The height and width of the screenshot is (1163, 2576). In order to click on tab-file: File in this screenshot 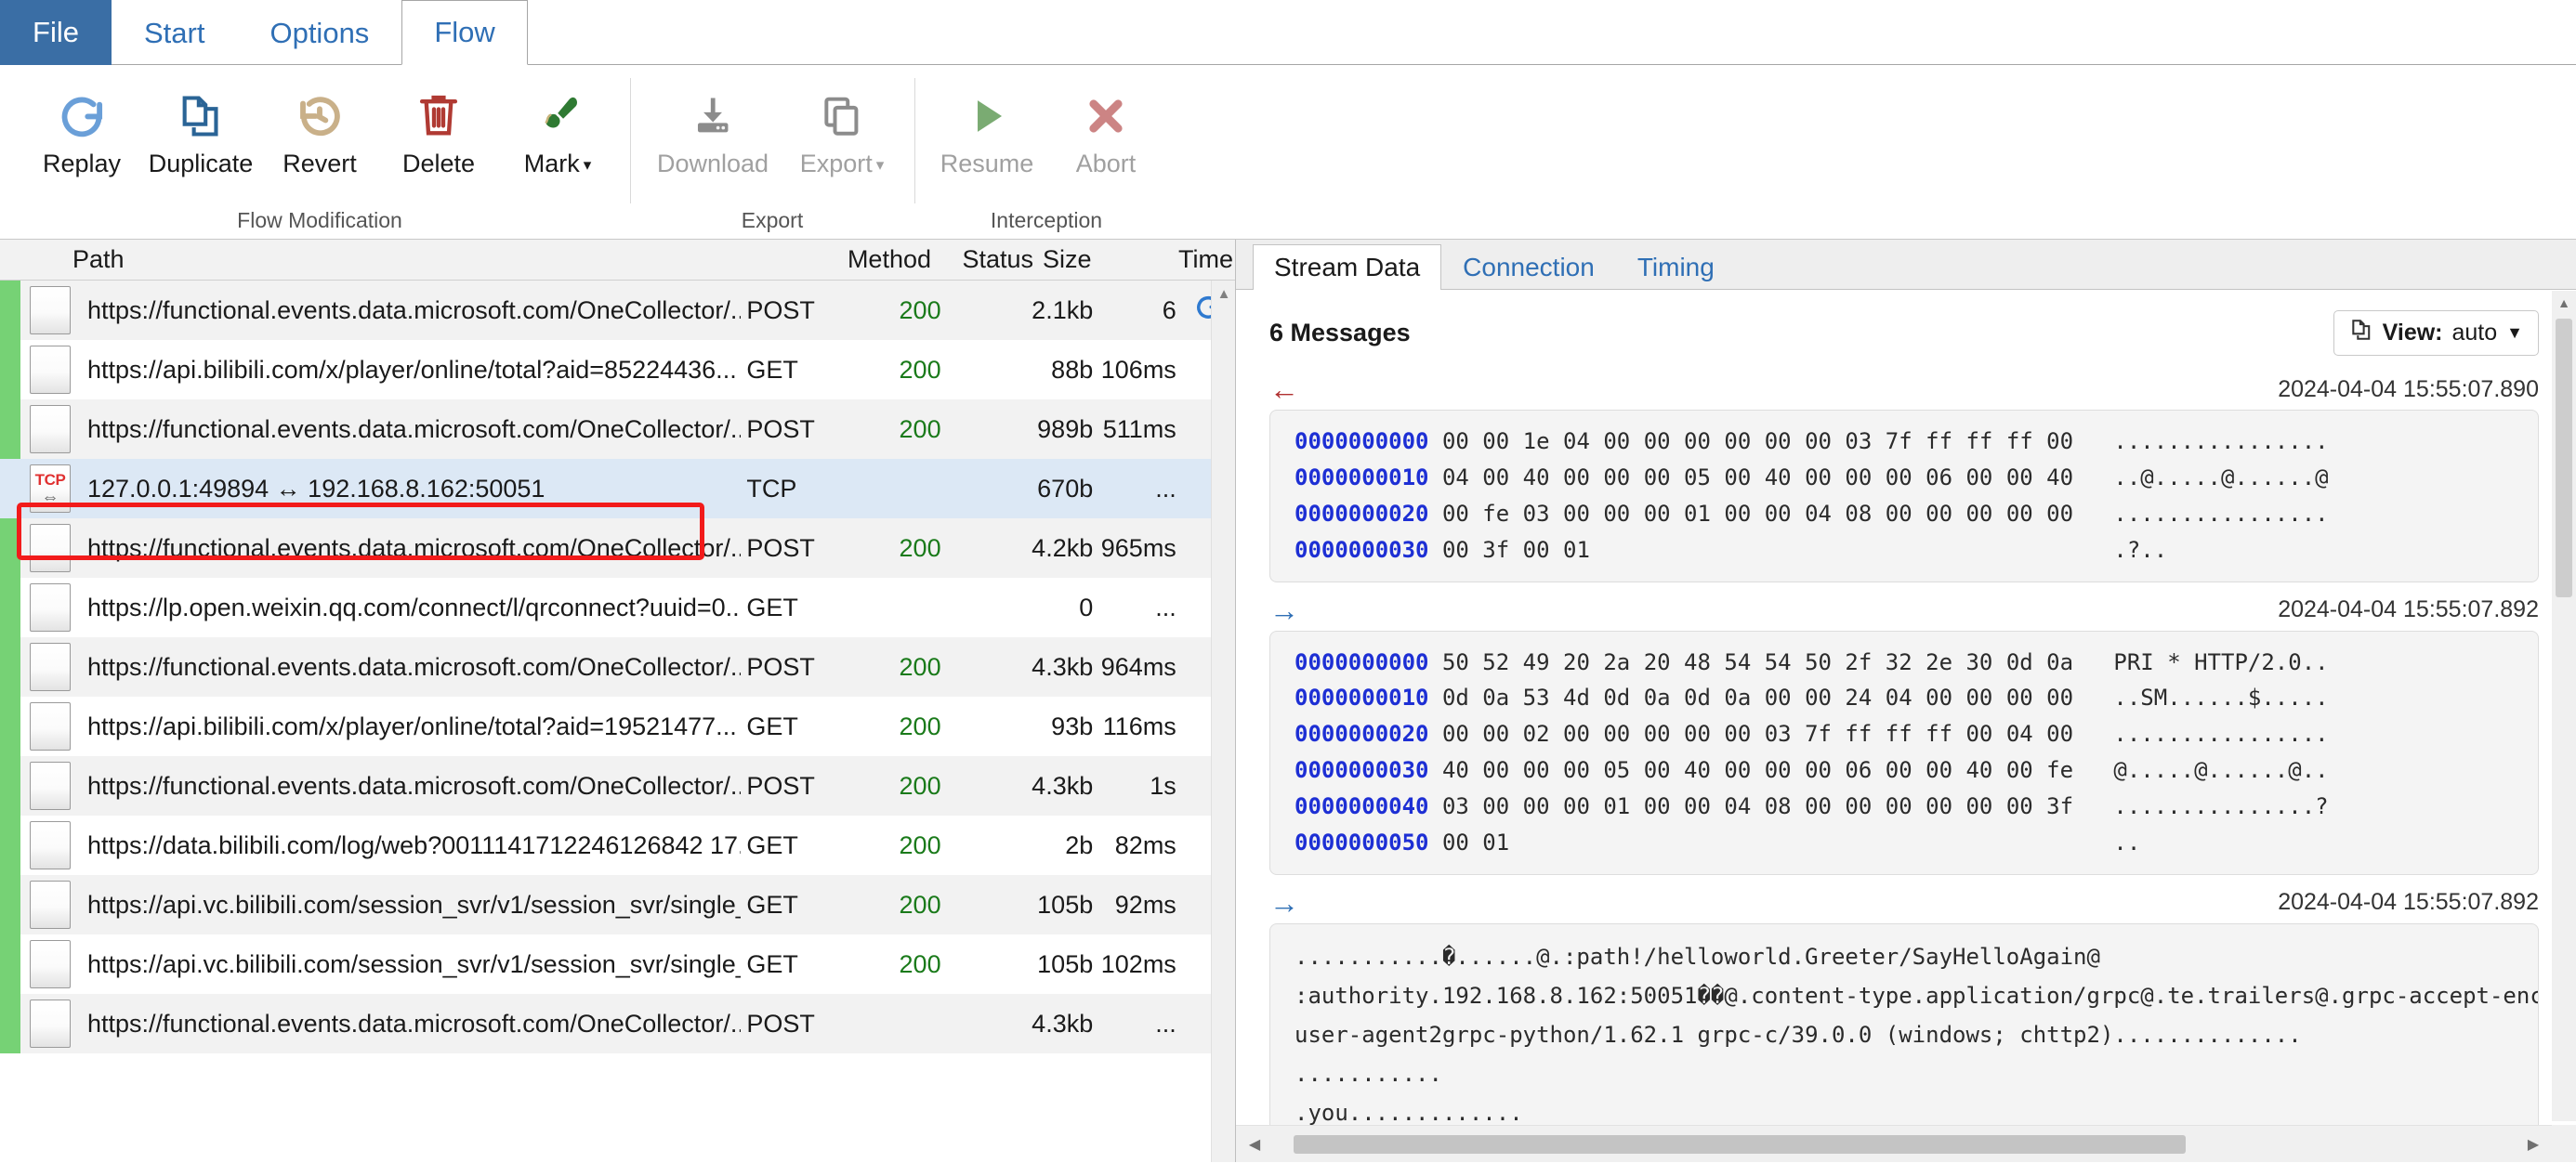, I will do `click(56, 32)`.